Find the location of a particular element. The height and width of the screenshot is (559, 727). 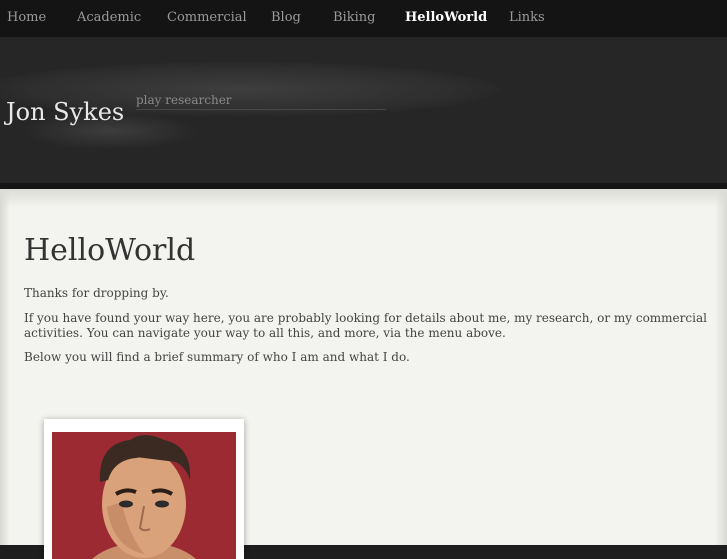

nav-item-links: Links is located at coordinates (527, 17).